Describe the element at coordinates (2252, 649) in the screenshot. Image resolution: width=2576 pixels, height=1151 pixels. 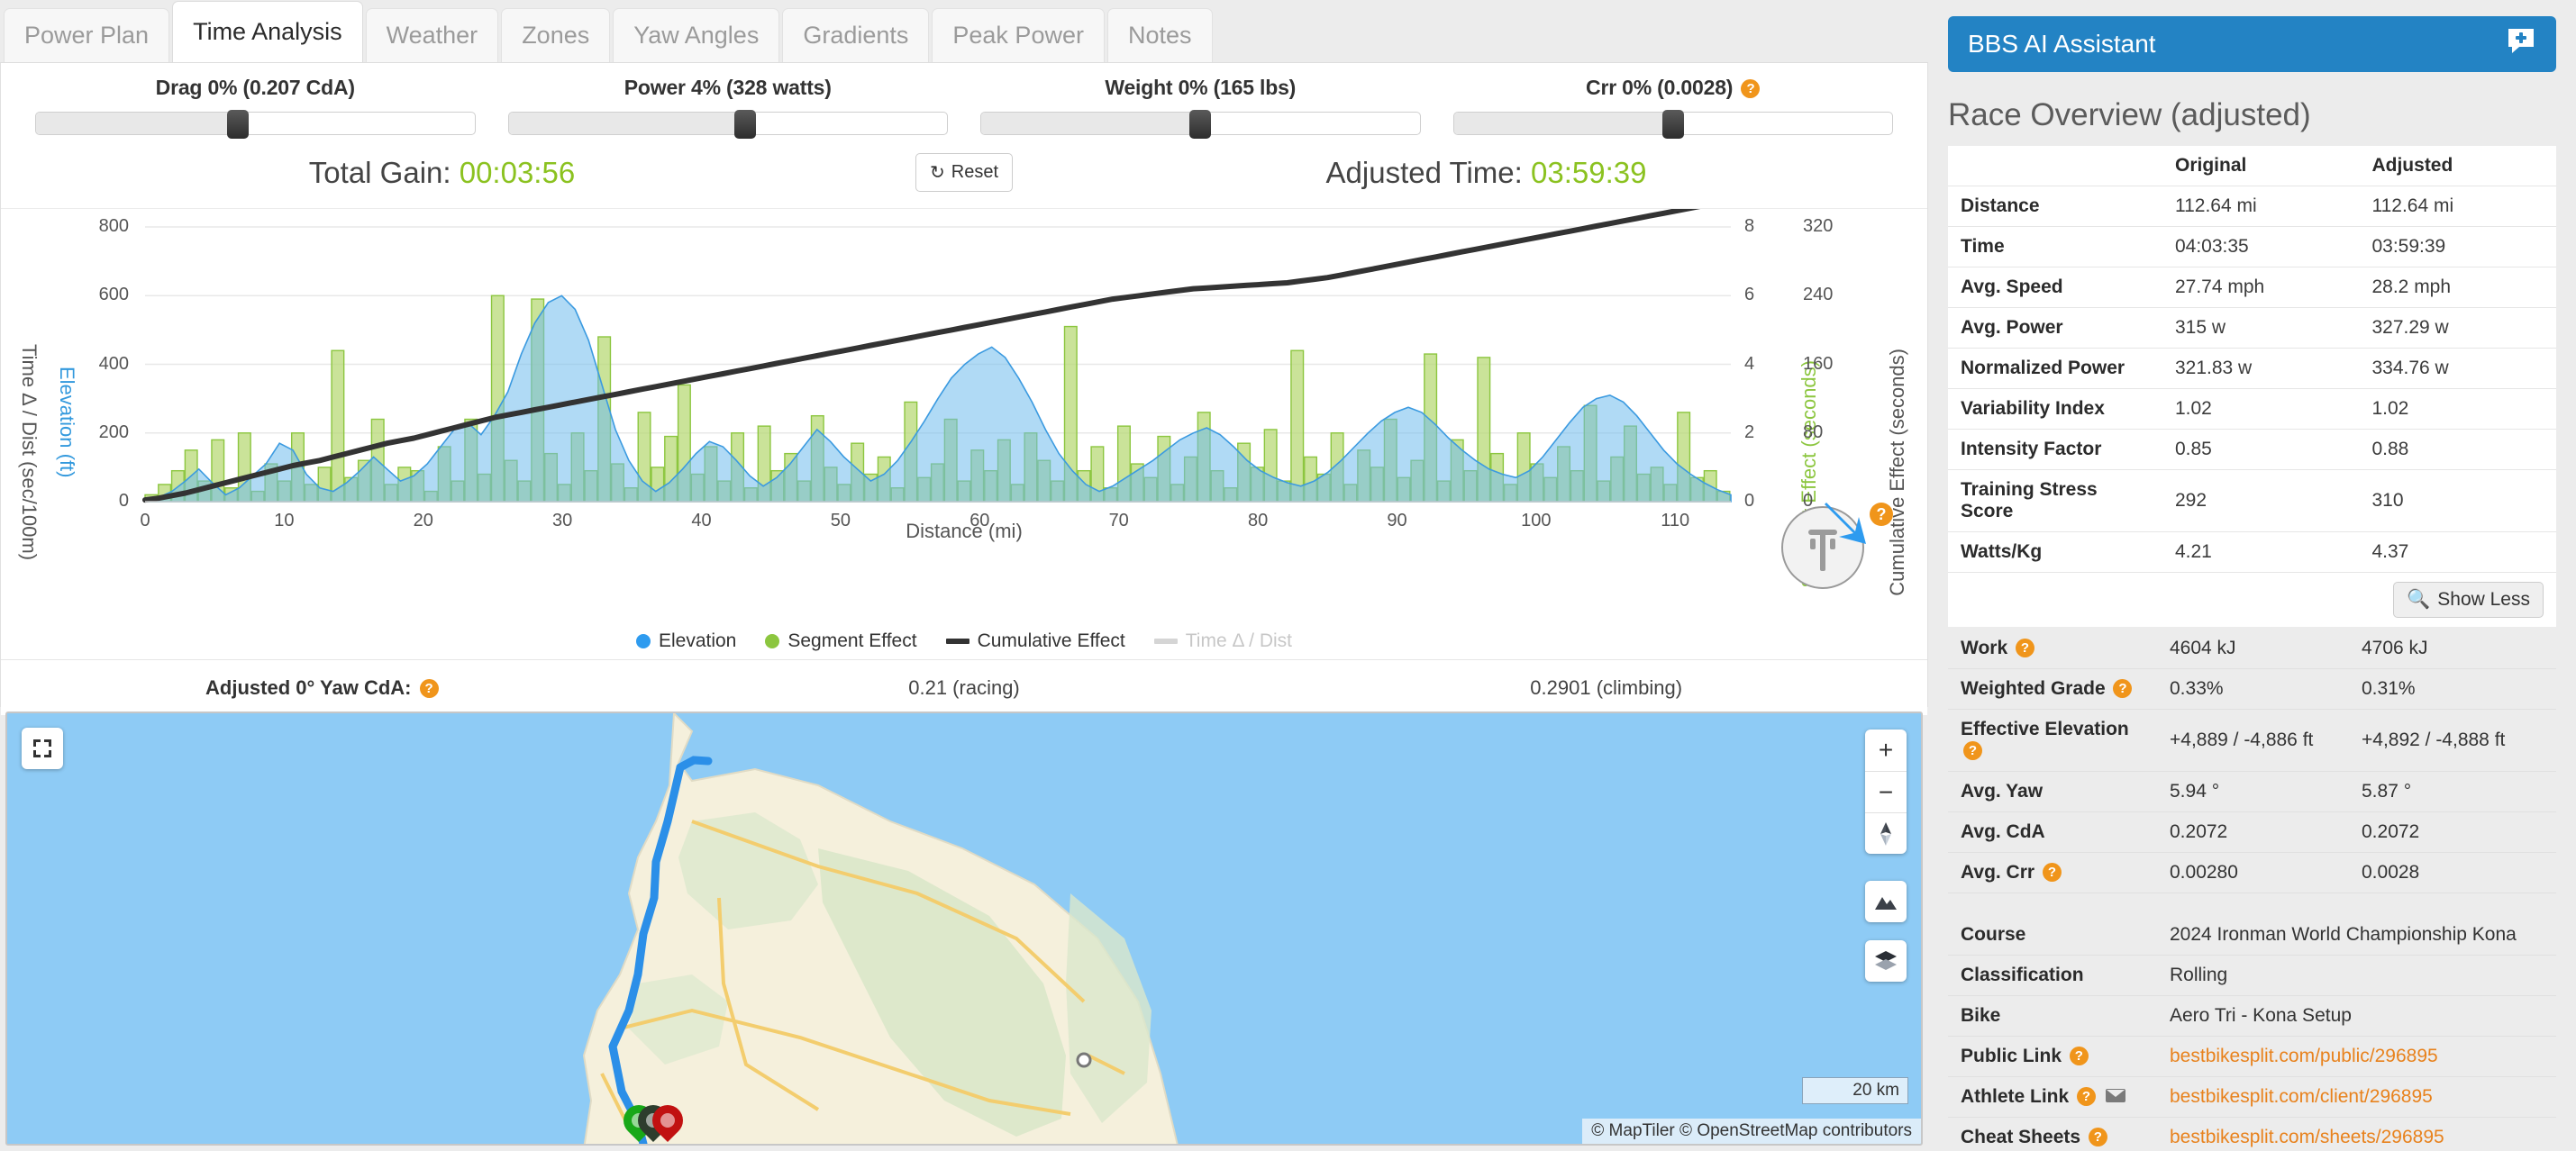
I see `table-row: Work ? 4604 kJ 4706 kJ` at that location.